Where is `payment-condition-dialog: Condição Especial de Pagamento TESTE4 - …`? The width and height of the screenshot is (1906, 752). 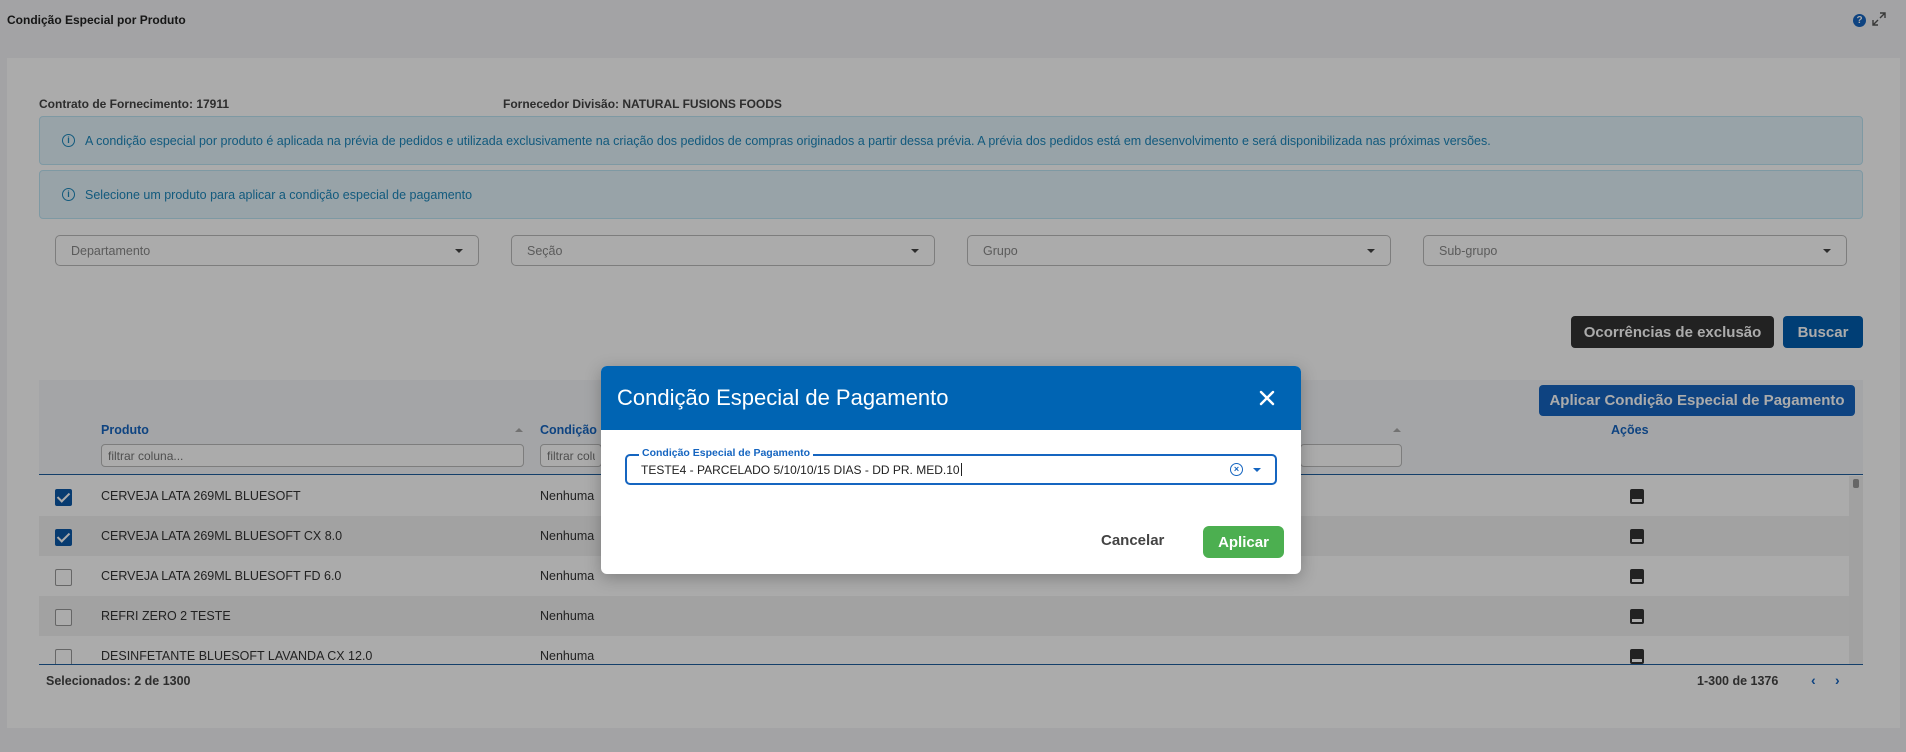
payment-condition-dialog: Condição Especial de Pagamento TESTE4 - … is located at coordinates (951, 470).